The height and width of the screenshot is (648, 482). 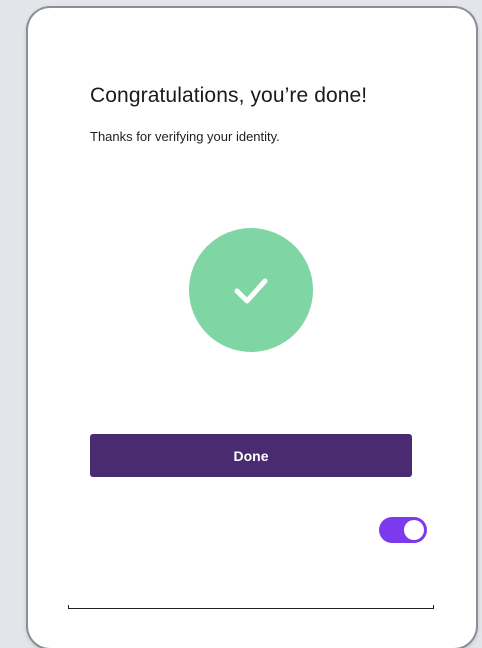 I want to click on success-badge, so click(x=251, y=290).